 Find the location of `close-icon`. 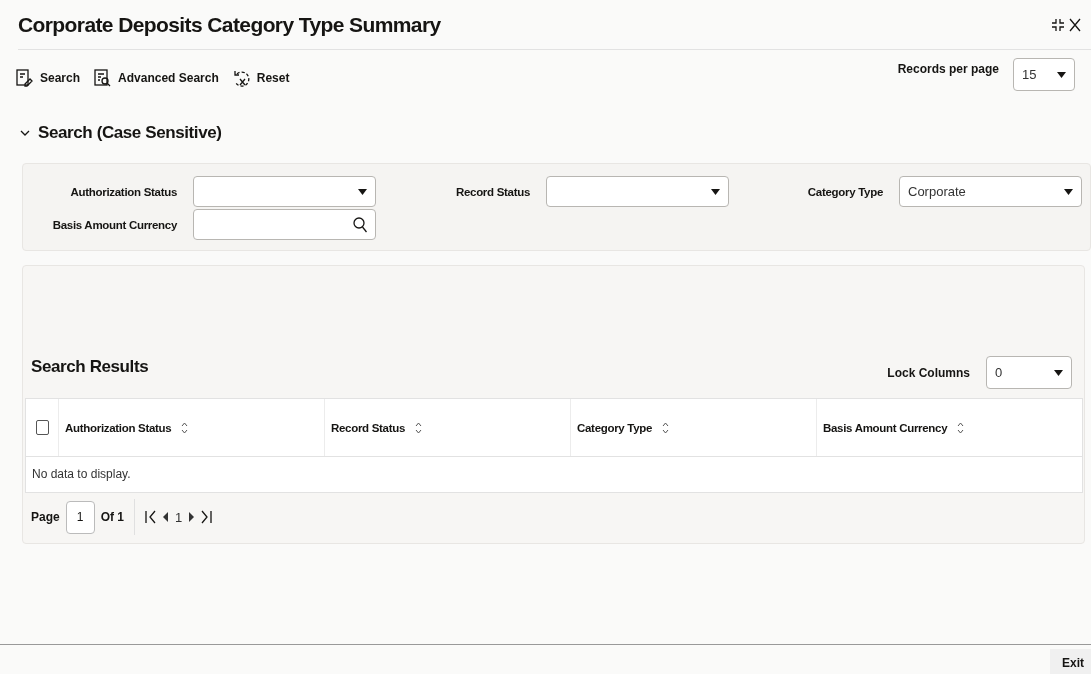

close-icon is located at coordinates (1075, 24).